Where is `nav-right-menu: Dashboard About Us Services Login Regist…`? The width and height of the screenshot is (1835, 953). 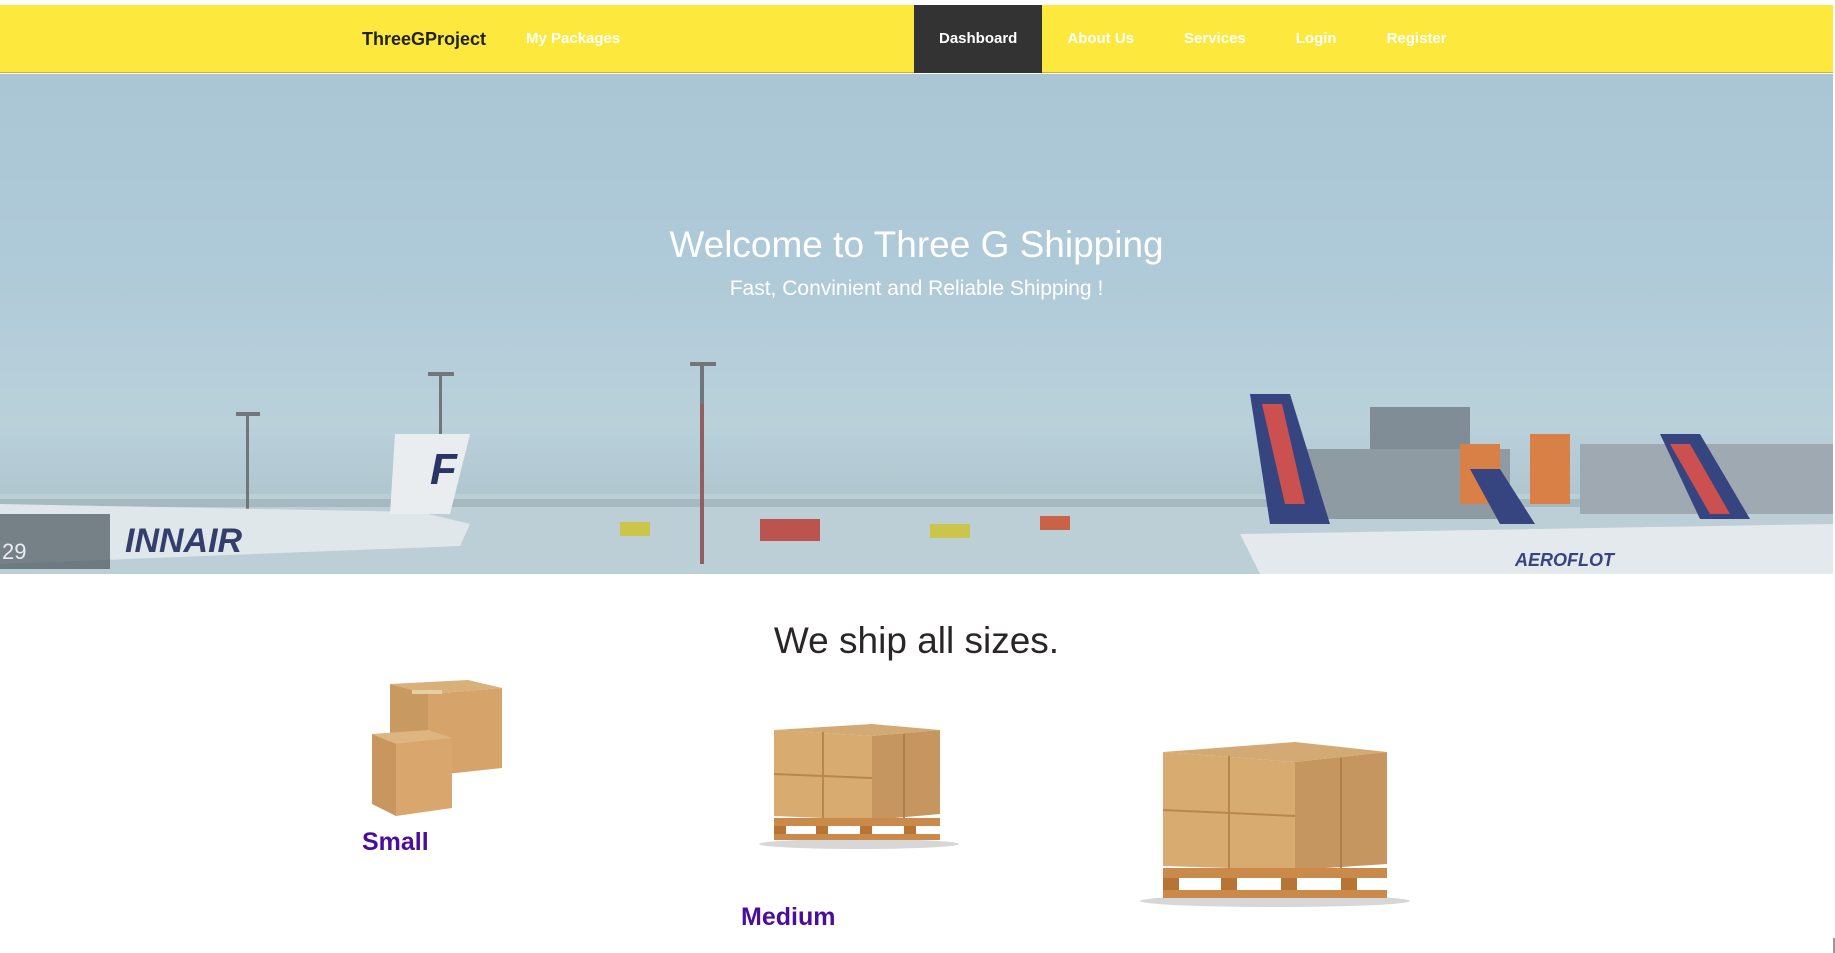
nav-right-menu: Dashboard About Us Services Login Regist… is located at coordinates (1193, 39).